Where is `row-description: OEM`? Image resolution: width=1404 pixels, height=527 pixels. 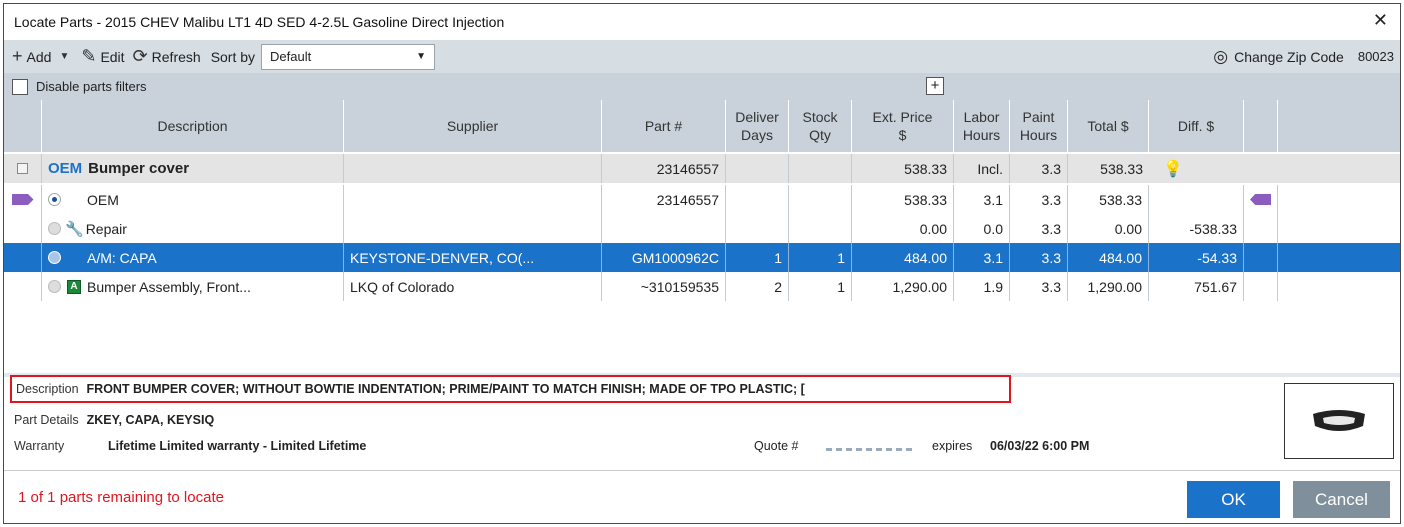 row-description: OEM is located at coordinates (193, 199).